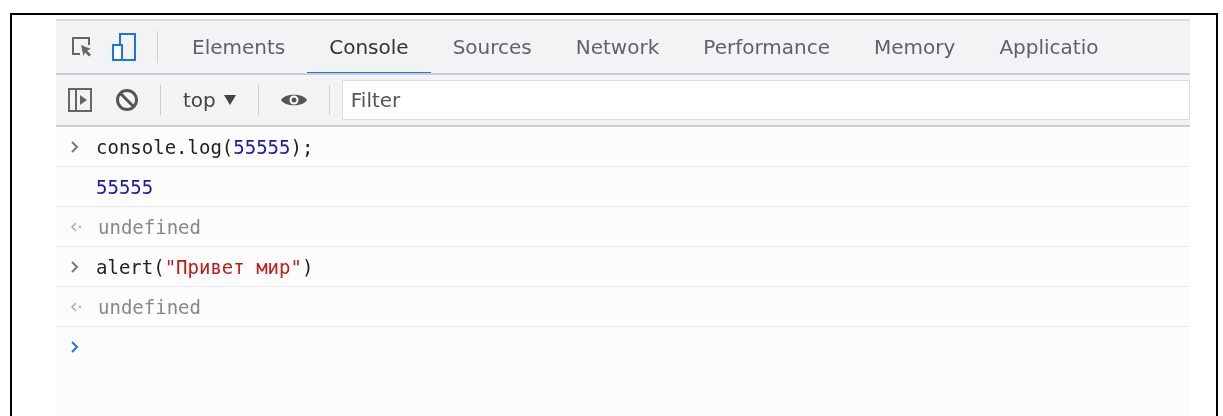 The width and height of the screenshot is (1223, 416). Describe the element at coordinates (205, 266) in the screenshot. I see `console-line: alert("Привет мир")` at that location.